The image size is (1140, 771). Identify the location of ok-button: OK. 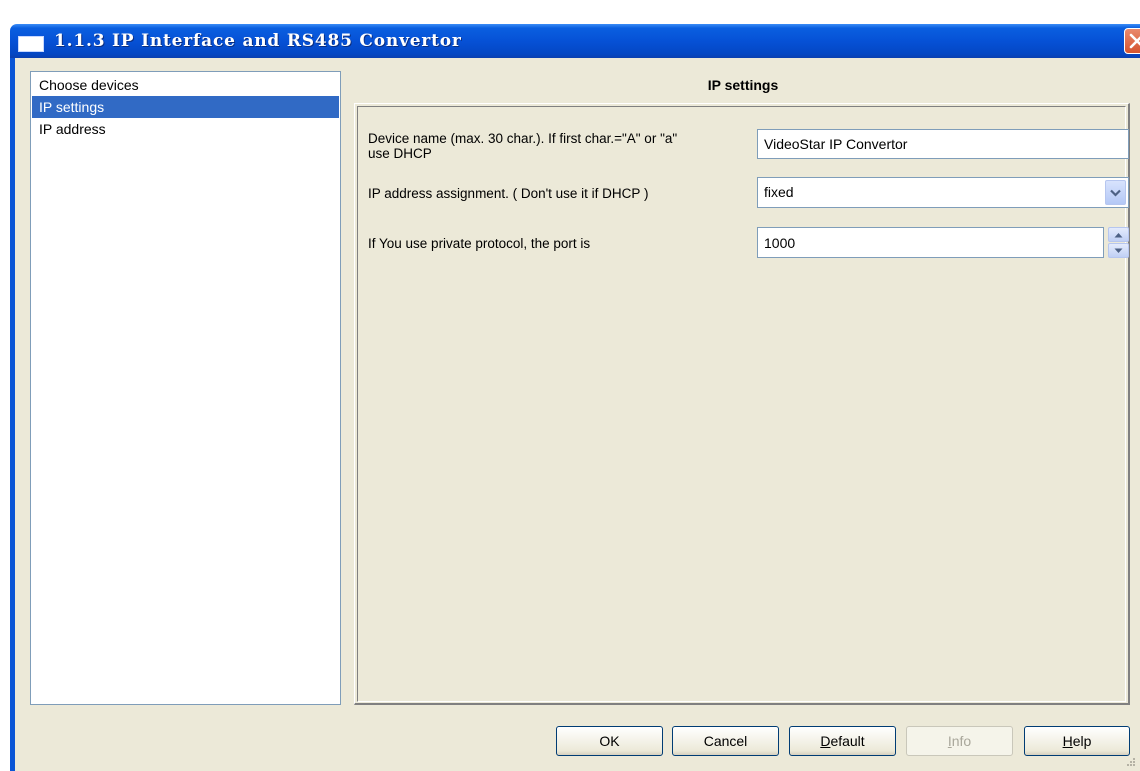
(609, 741).